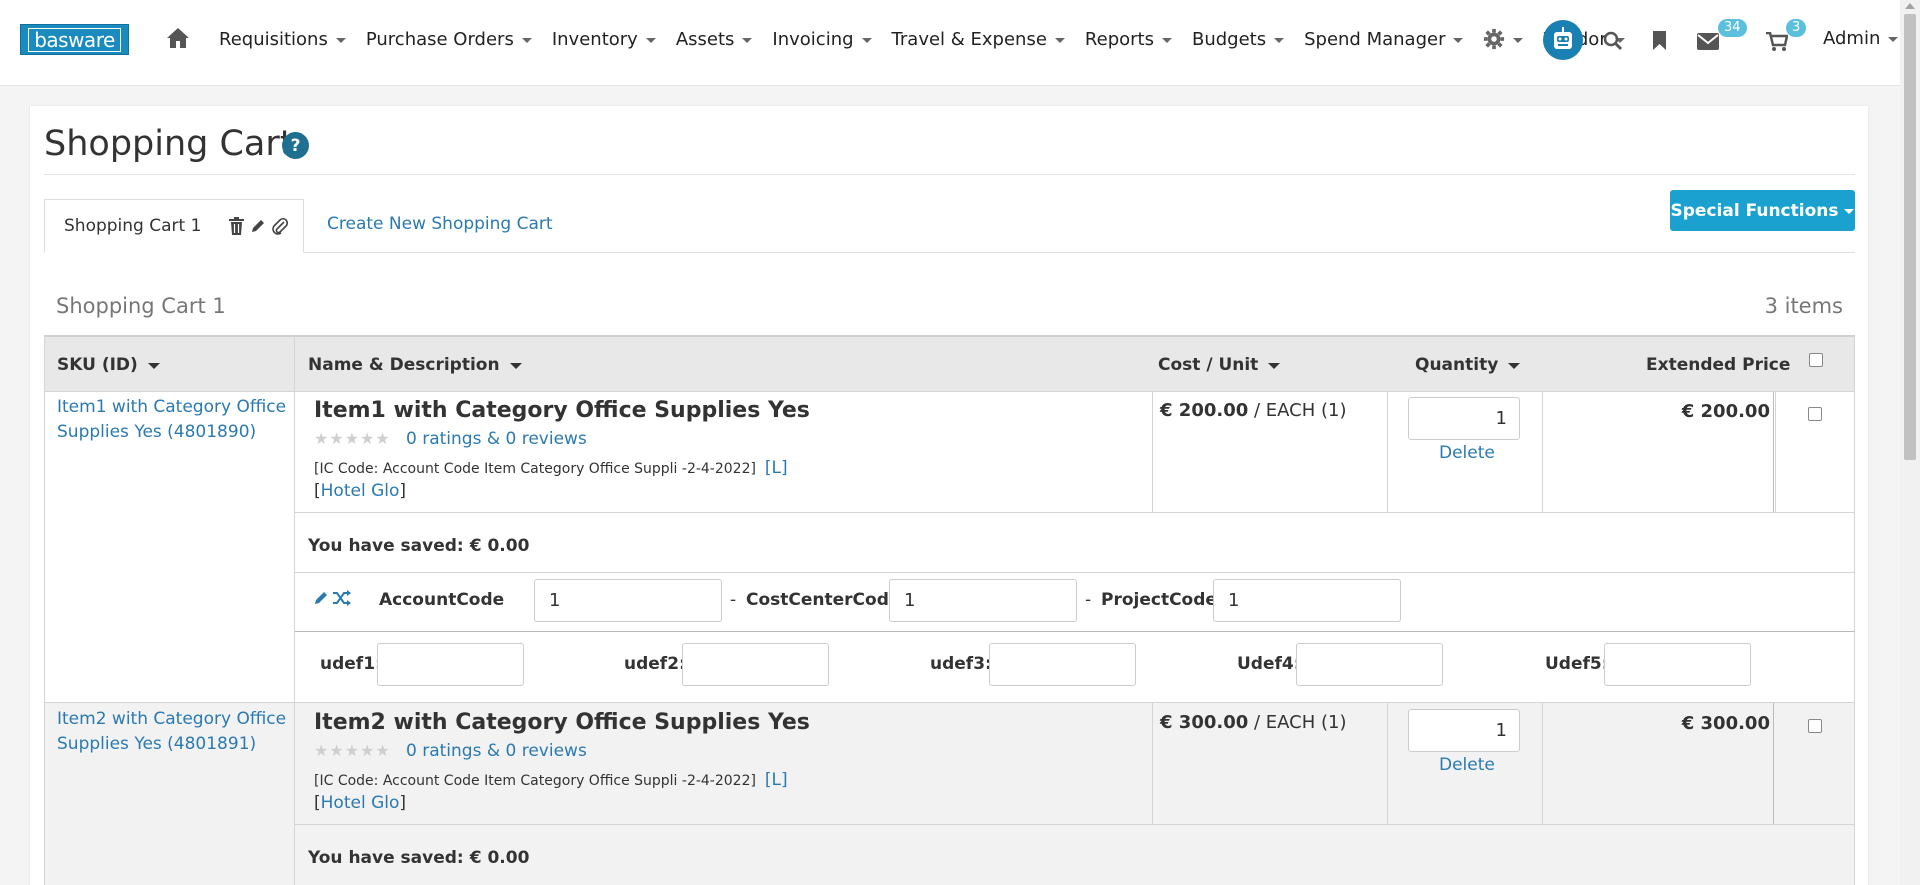 This screenshot has height=885, width=1920. I want to click on nav-assets: Assets, so click(714, 39).